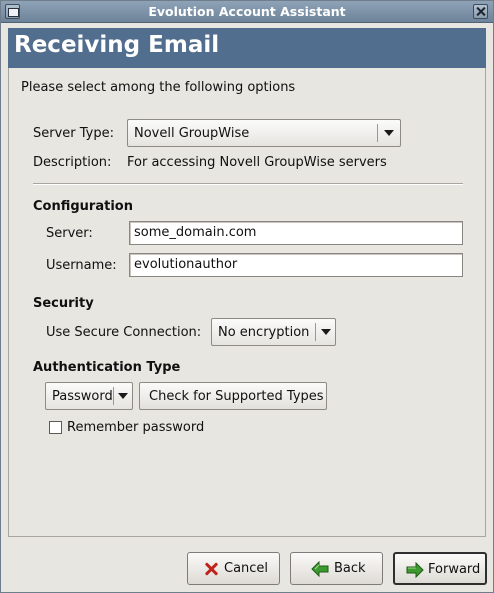 The width and height of the screenshot is (494, 593). I want to click on auth-type-value: Password, so click(82, 396).